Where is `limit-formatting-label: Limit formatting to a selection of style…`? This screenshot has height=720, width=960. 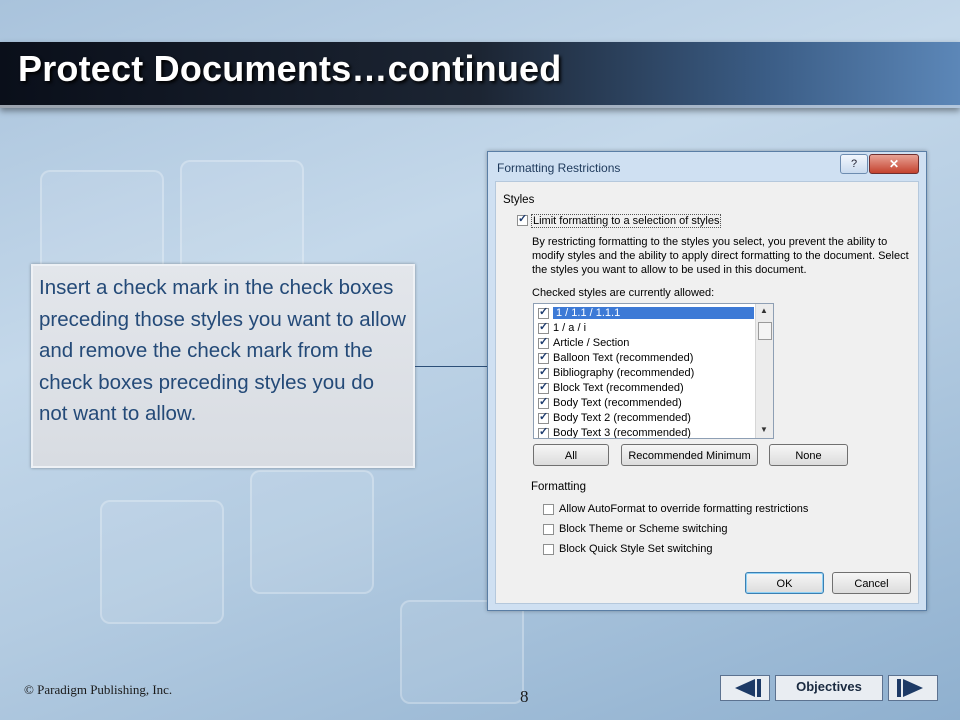 limit-formatting-label: Limit formatting to a selection of style… is located at coordinates (626, 221).